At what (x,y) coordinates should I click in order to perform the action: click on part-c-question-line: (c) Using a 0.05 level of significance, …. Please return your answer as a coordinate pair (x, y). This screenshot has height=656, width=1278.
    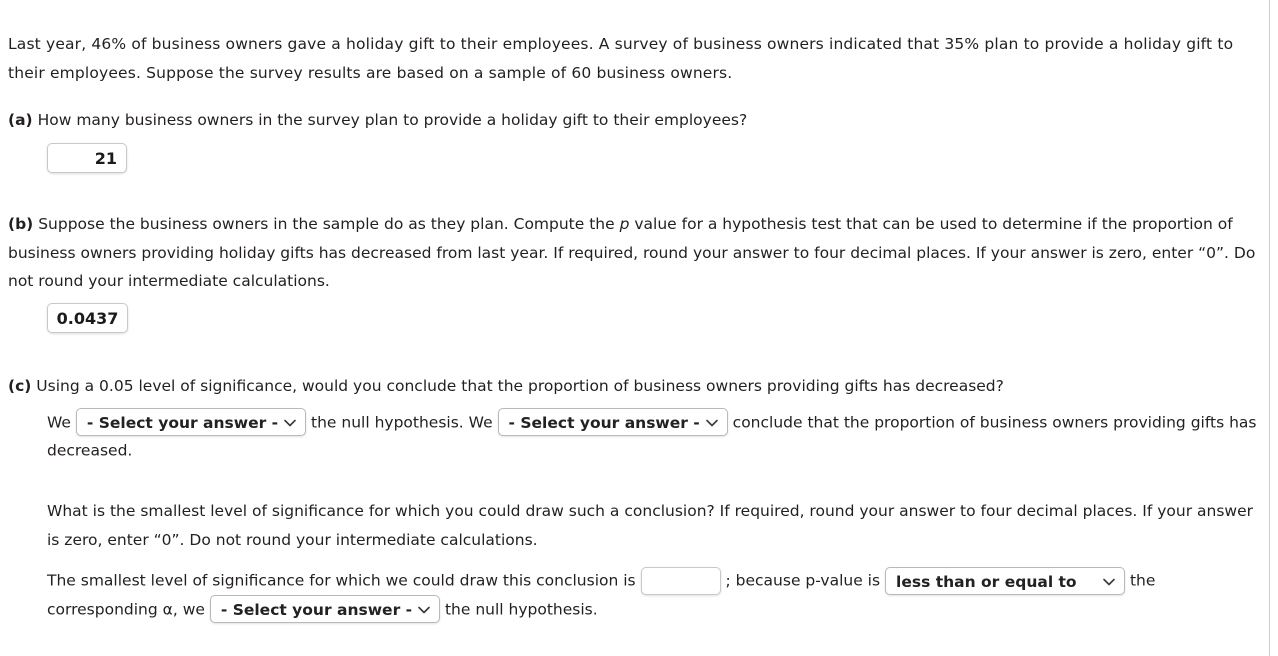
    Looking at the image, I should click on (636, 386).